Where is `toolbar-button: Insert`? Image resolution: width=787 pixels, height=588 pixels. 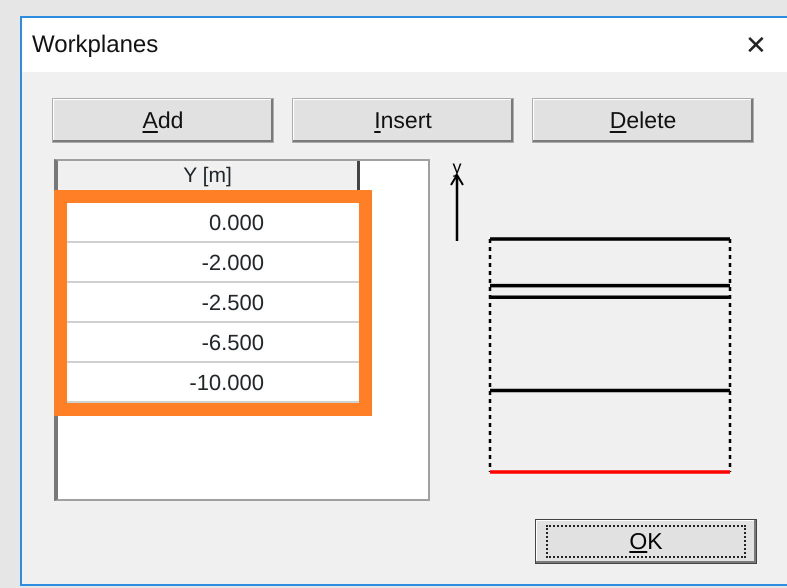
toolbar-button: Insert is located at coordinates (403, 120).